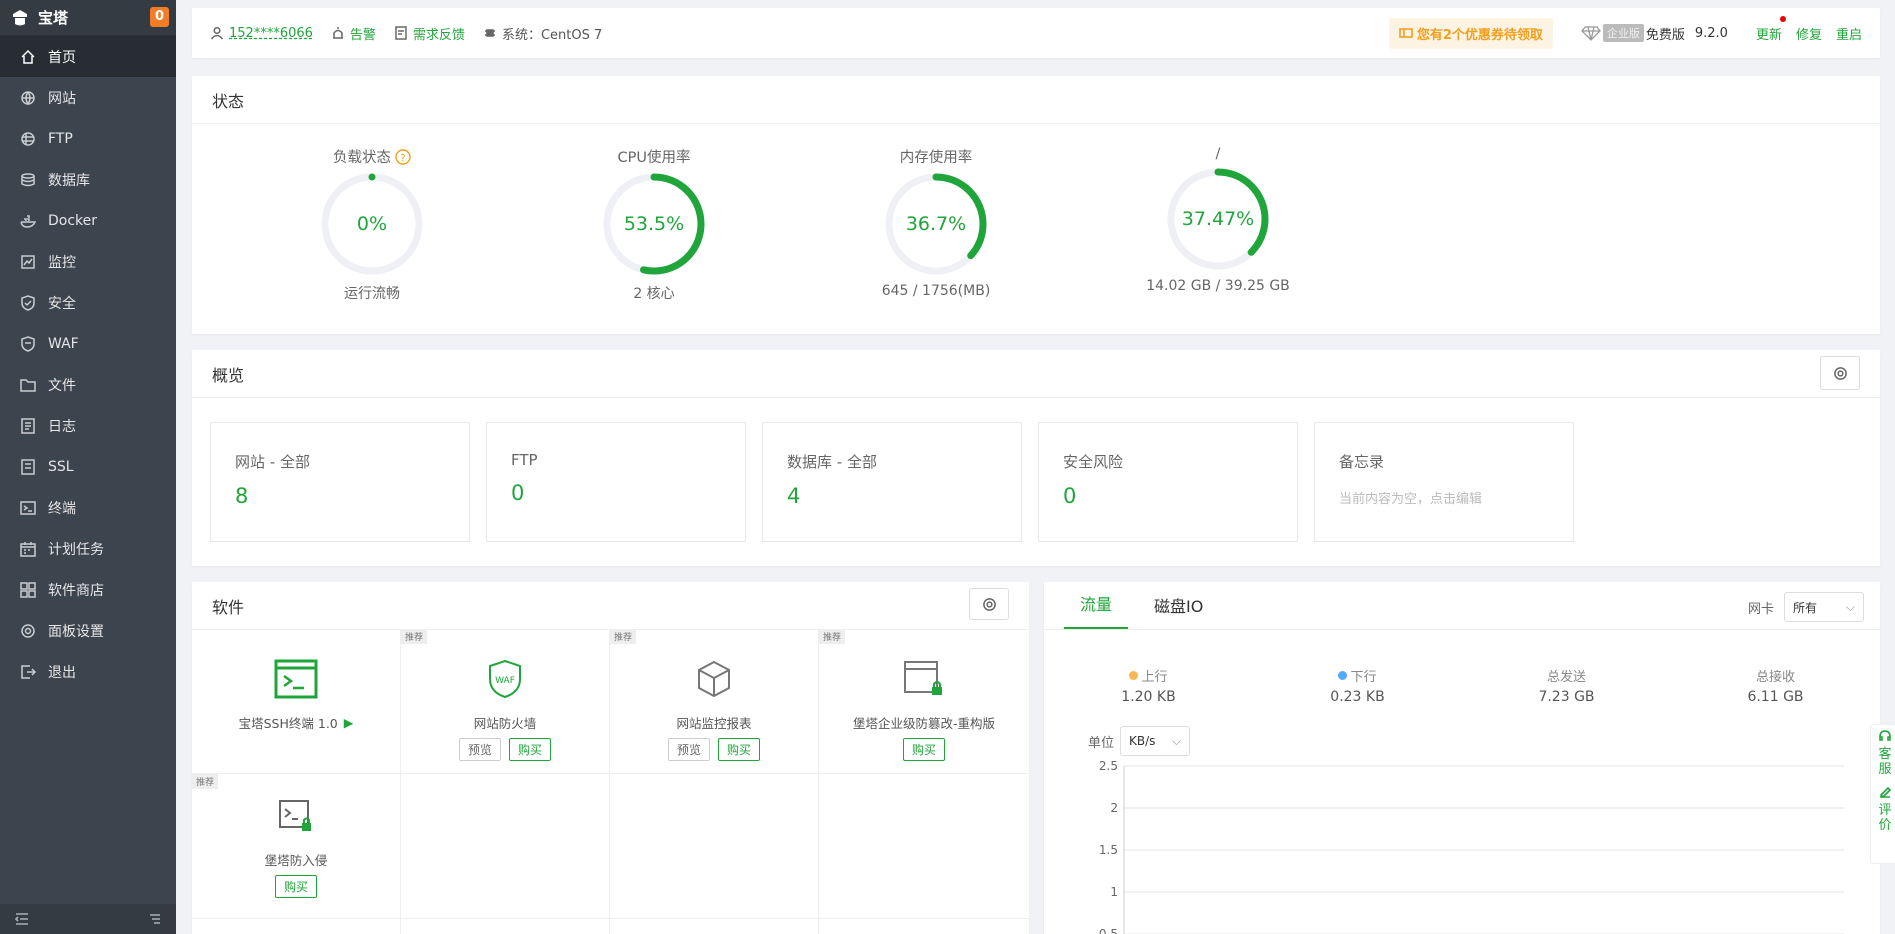 This screenshot has height=934, width=1895. Describe the element at coordinates (1114, 808) in the screenshot. I see `y-tick-label: 2` at that location.